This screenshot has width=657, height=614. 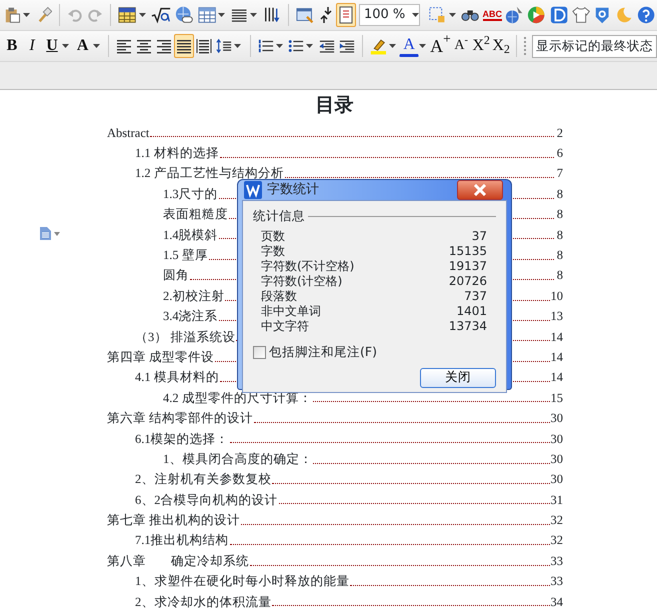 What do you see at coordinates (293, 190) in the screenshot?
I see `dialog-title: 字数统计` at bounding box center [293, 190].